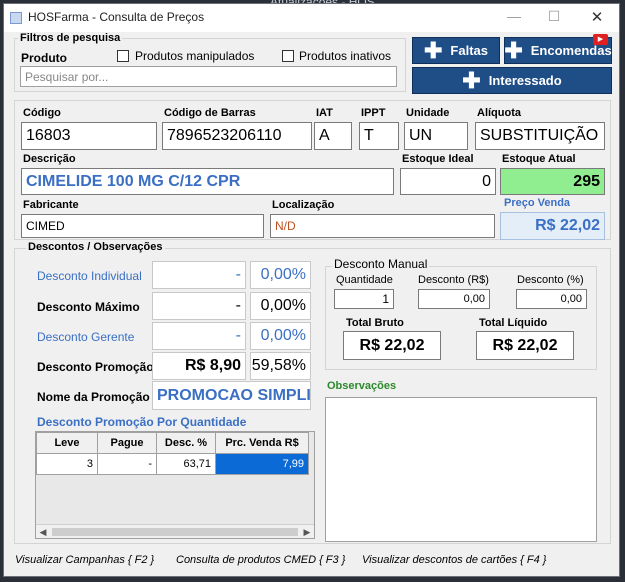  Describe the element at coordinates (392, 345) in the screenshot. I see `total-bruto-field: R$ 22,02` at that location.